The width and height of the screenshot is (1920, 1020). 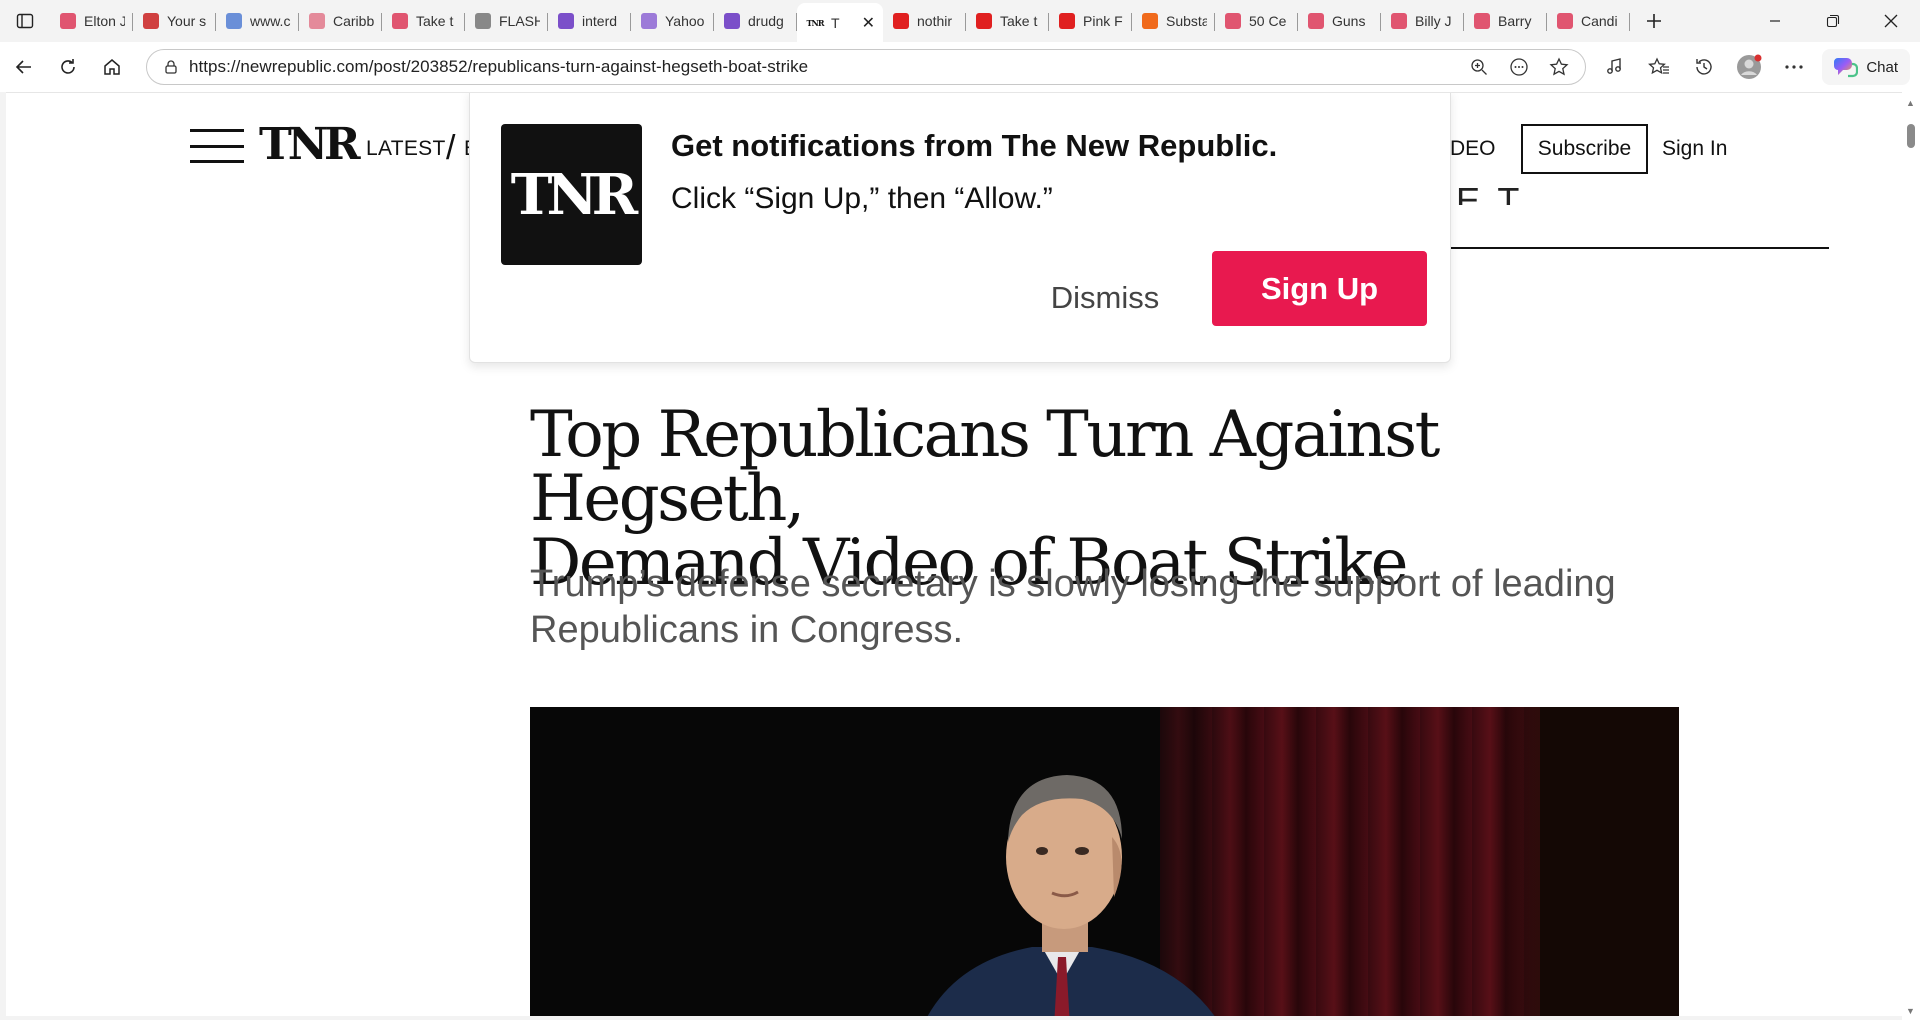 What do you see at coordinates (571, 194) in the screenshot?
I see `notification-logo: TNR` at bounding box center [571, 194].